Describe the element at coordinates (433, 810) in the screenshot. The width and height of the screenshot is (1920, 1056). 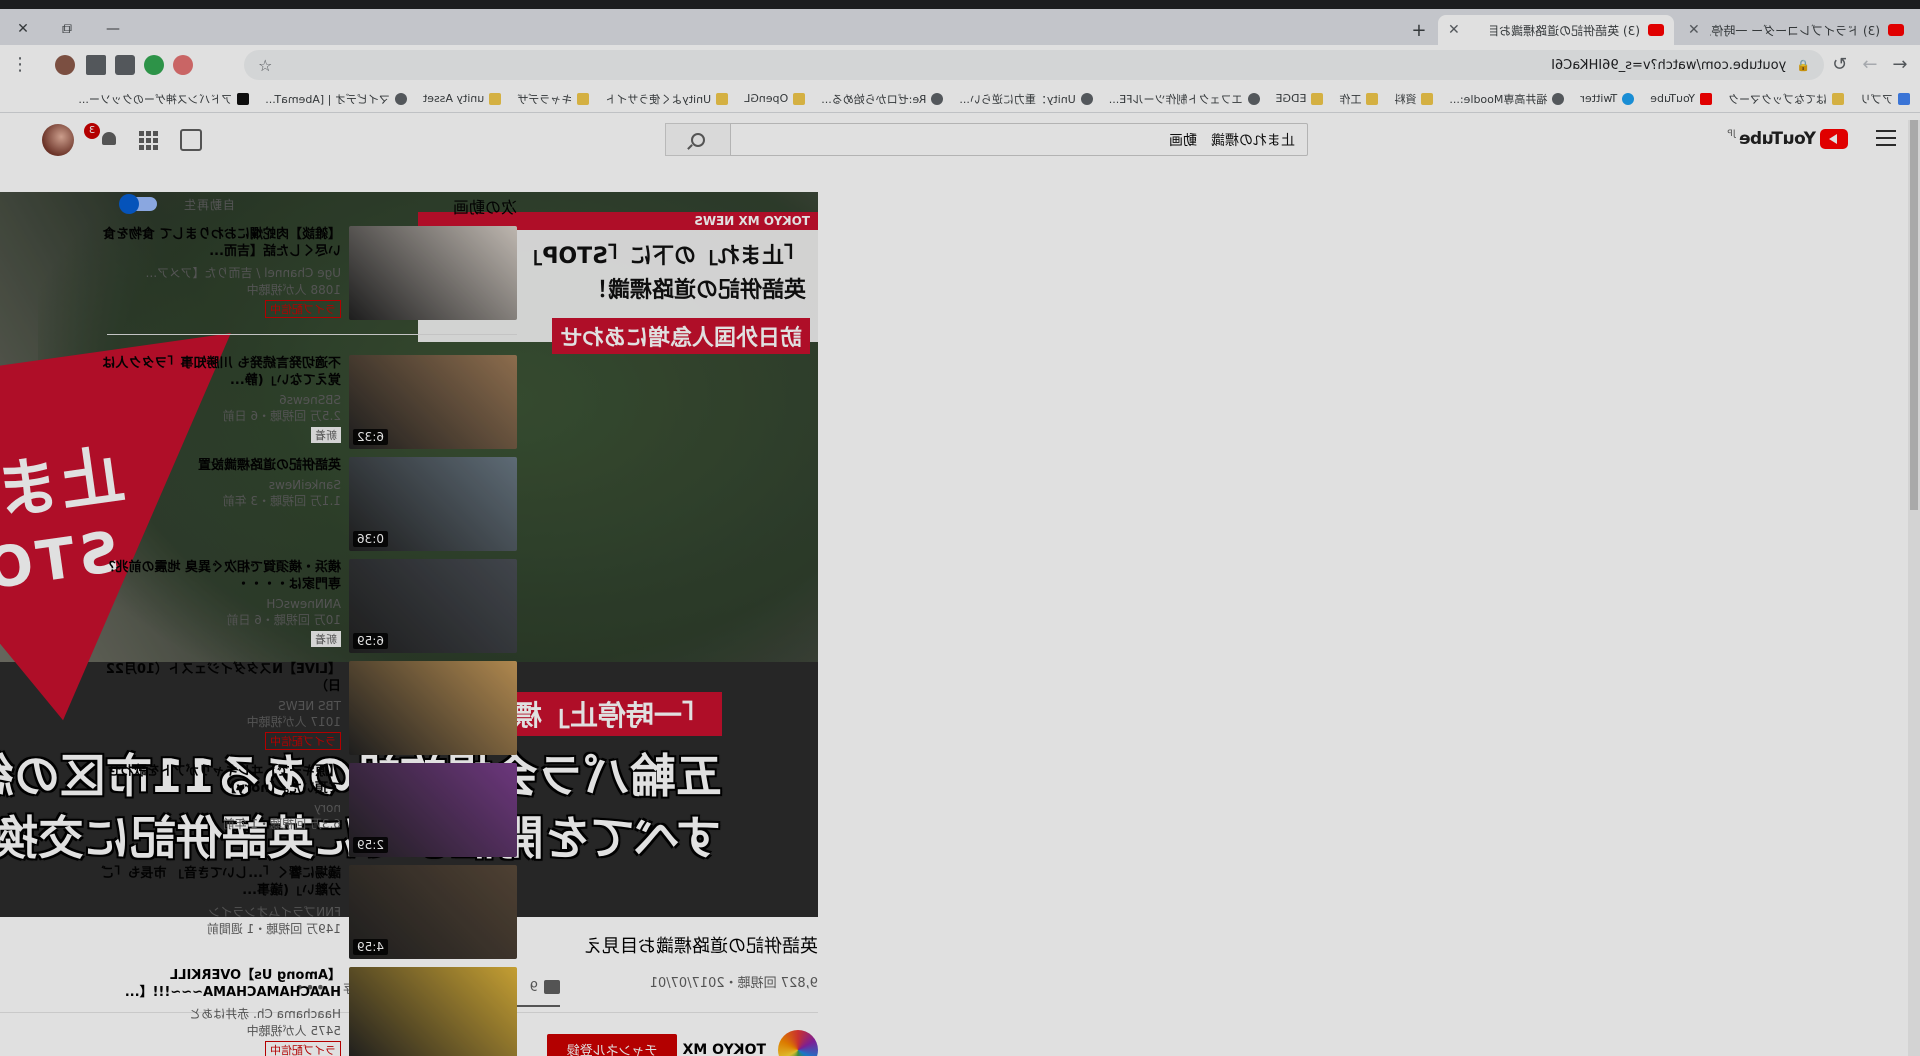
I see `video-thumbnail: 2:59` at that location.